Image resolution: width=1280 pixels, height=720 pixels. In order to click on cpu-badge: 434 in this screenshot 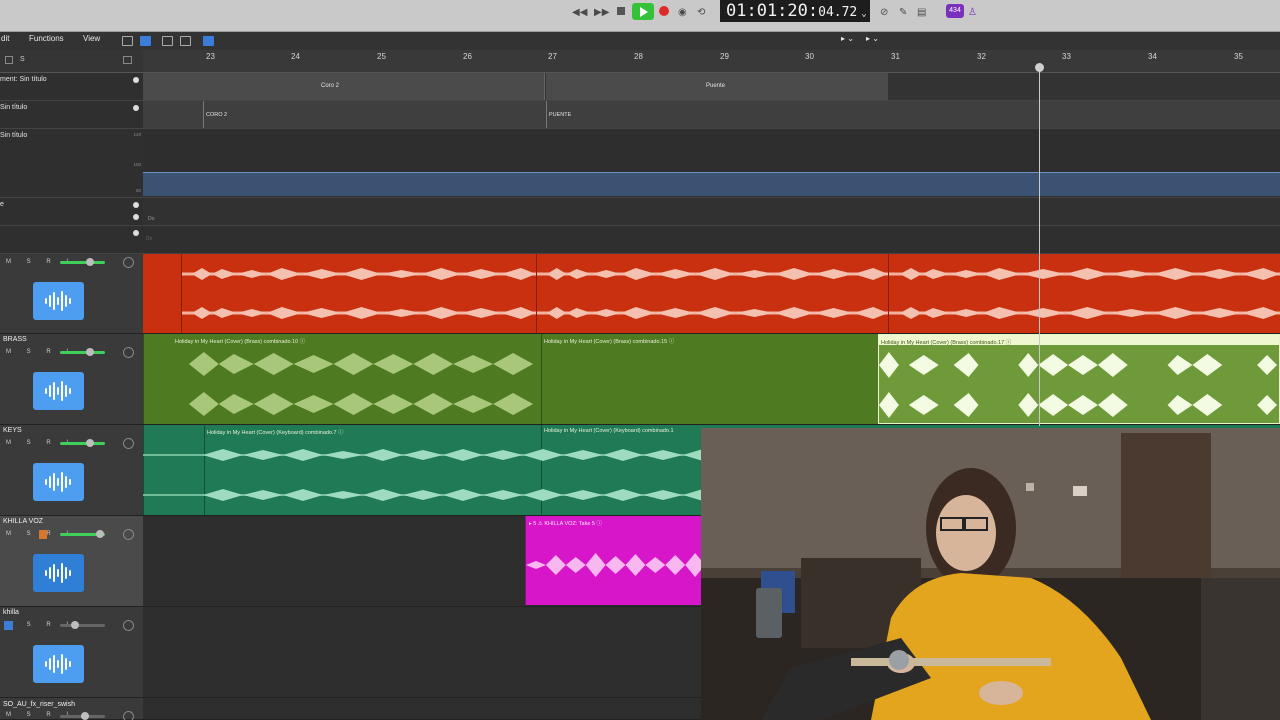, I will do `click(955, 11)`.